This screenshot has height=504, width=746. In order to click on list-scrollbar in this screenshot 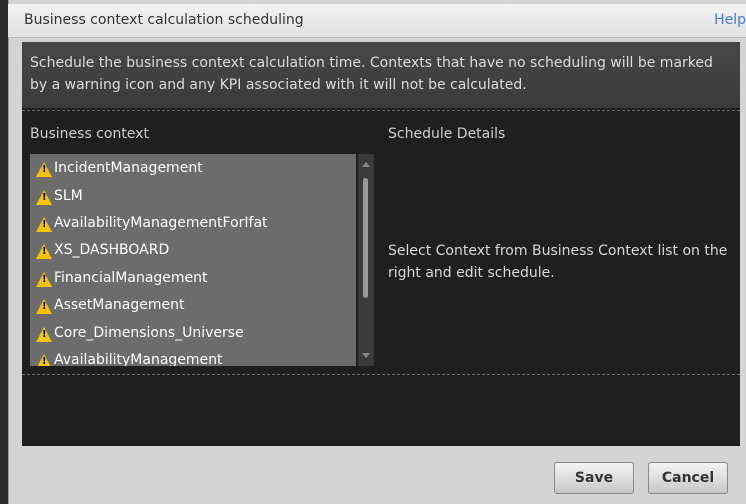, I will do `click(366, 260)`.